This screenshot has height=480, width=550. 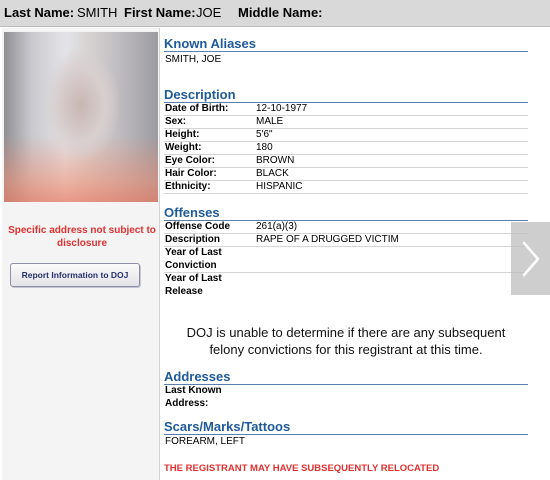 What do you see at coordinates (346, 377) in the screenshot?
I see `addresses-heading: Addresses` at bounding box center [346, 377].